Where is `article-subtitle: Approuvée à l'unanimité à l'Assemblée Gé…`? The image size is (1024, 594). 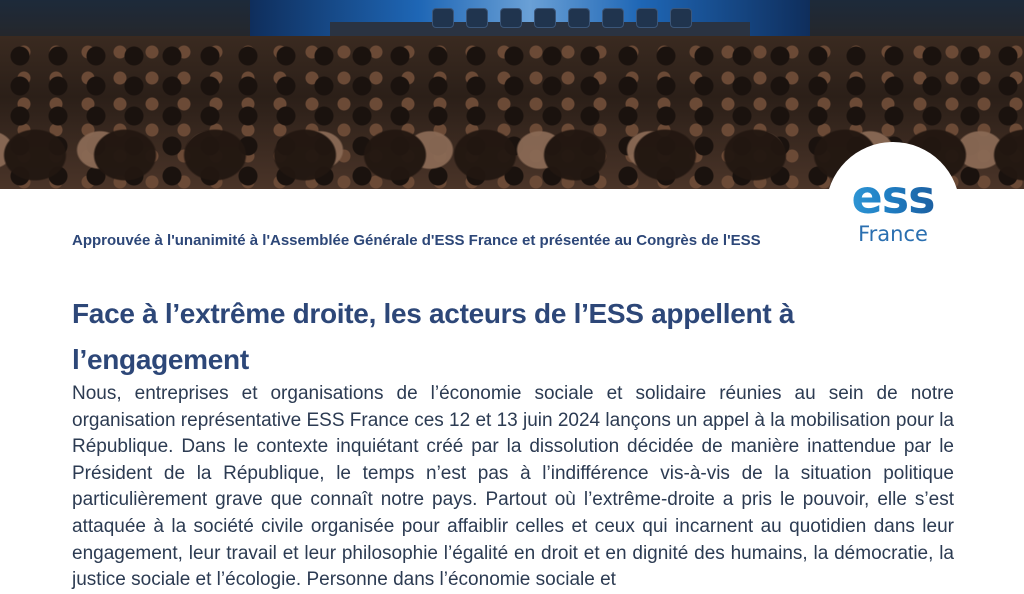
article-subtitle: Approuvée à l'unanimité à l'Assemblée Gé… is located at coordinates (416, 240).